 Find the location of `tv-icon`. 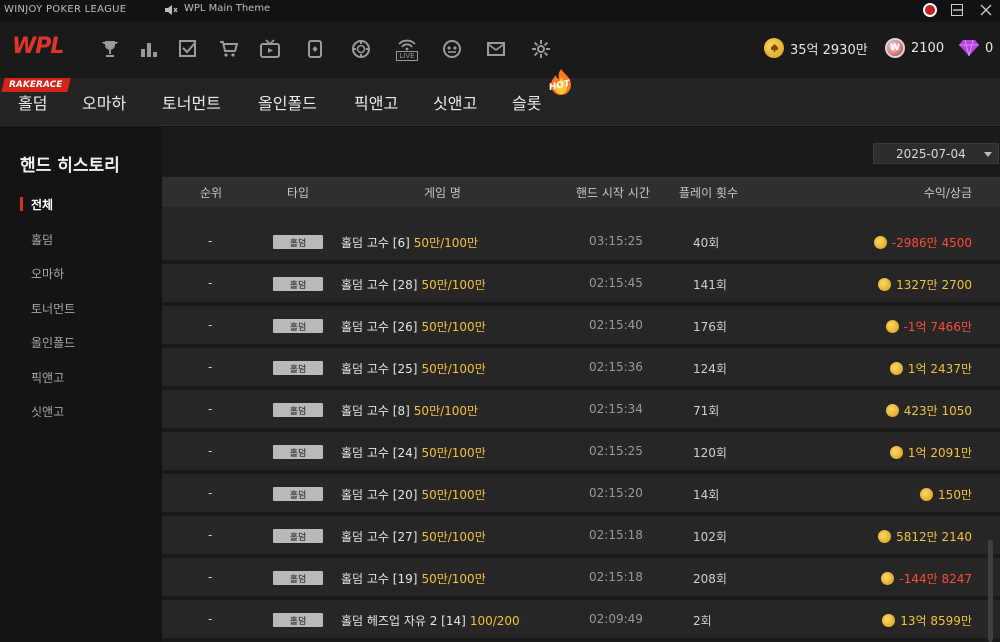

tv-icon is located at coordinates (270, 49).